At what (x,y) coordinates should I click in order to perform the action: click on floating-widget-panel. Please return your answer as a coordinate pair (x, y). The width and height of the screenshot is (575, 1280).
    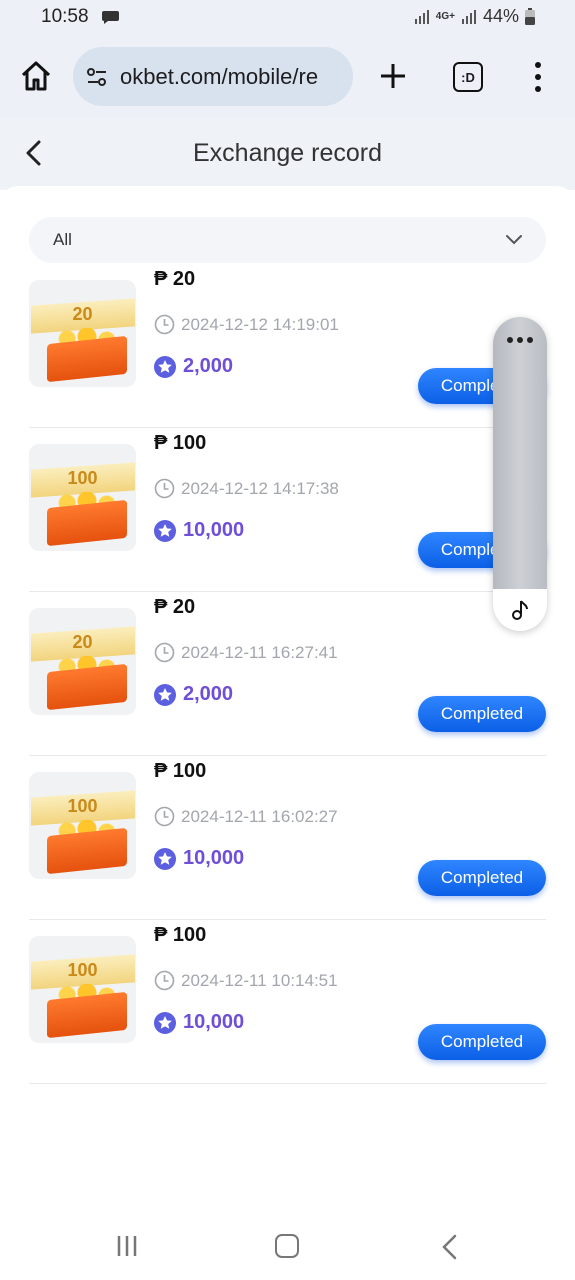
    Looking at the image, I should click on (520, 474).